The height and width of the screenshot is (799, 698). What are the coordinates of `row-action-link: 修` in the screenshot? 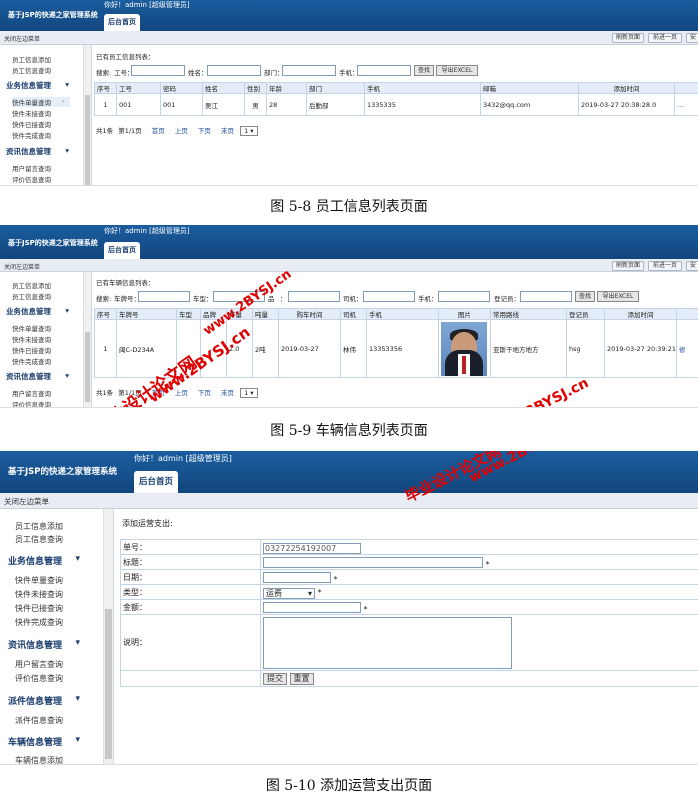 It's located at (687, 348).